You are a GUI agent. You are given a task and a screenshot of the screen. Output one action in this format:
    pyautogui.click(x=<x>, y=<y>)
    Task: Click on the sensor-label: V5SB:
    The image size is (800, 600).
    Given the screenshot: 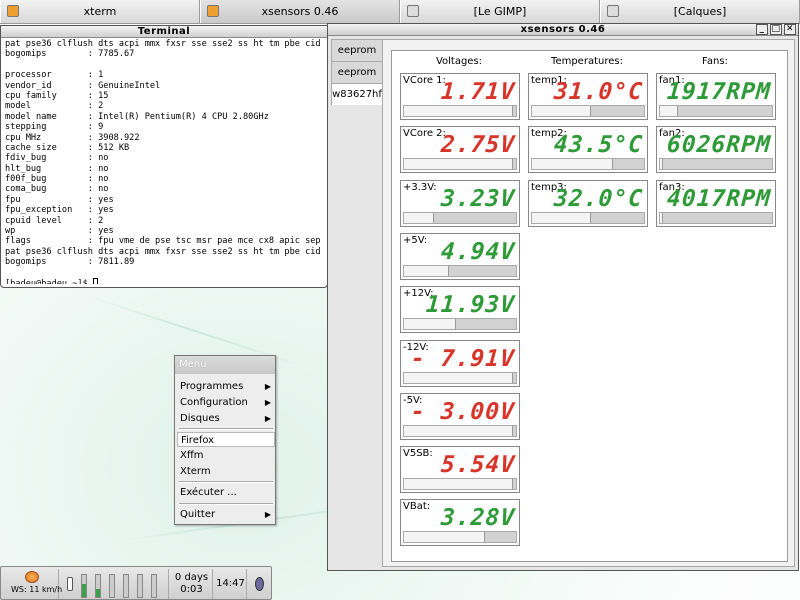 What is the action you would take?
    pyautogui.click(x=418, y=454)
    